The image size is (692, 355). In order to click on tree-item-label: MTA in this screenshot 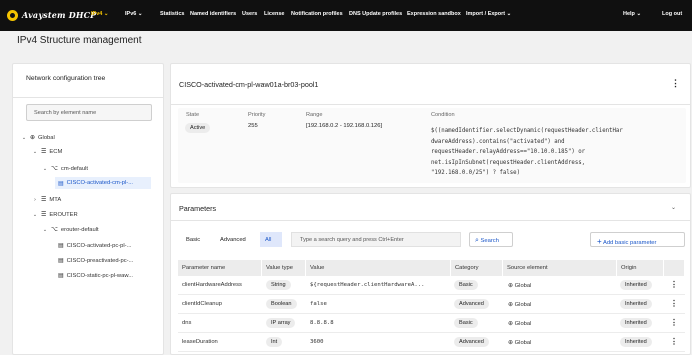, I will do `click(55, 199)`.